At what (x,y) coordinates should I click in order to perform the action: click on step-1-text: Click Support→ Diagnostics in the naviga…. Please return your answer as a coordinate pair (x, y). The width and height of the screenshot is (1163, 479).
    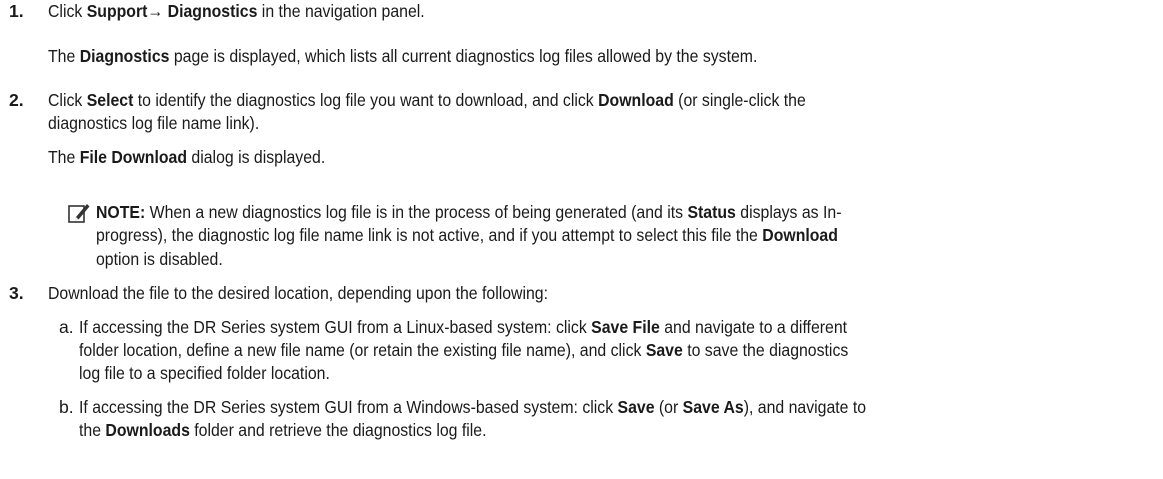
    Looking at the image, I should click on (236, 11).